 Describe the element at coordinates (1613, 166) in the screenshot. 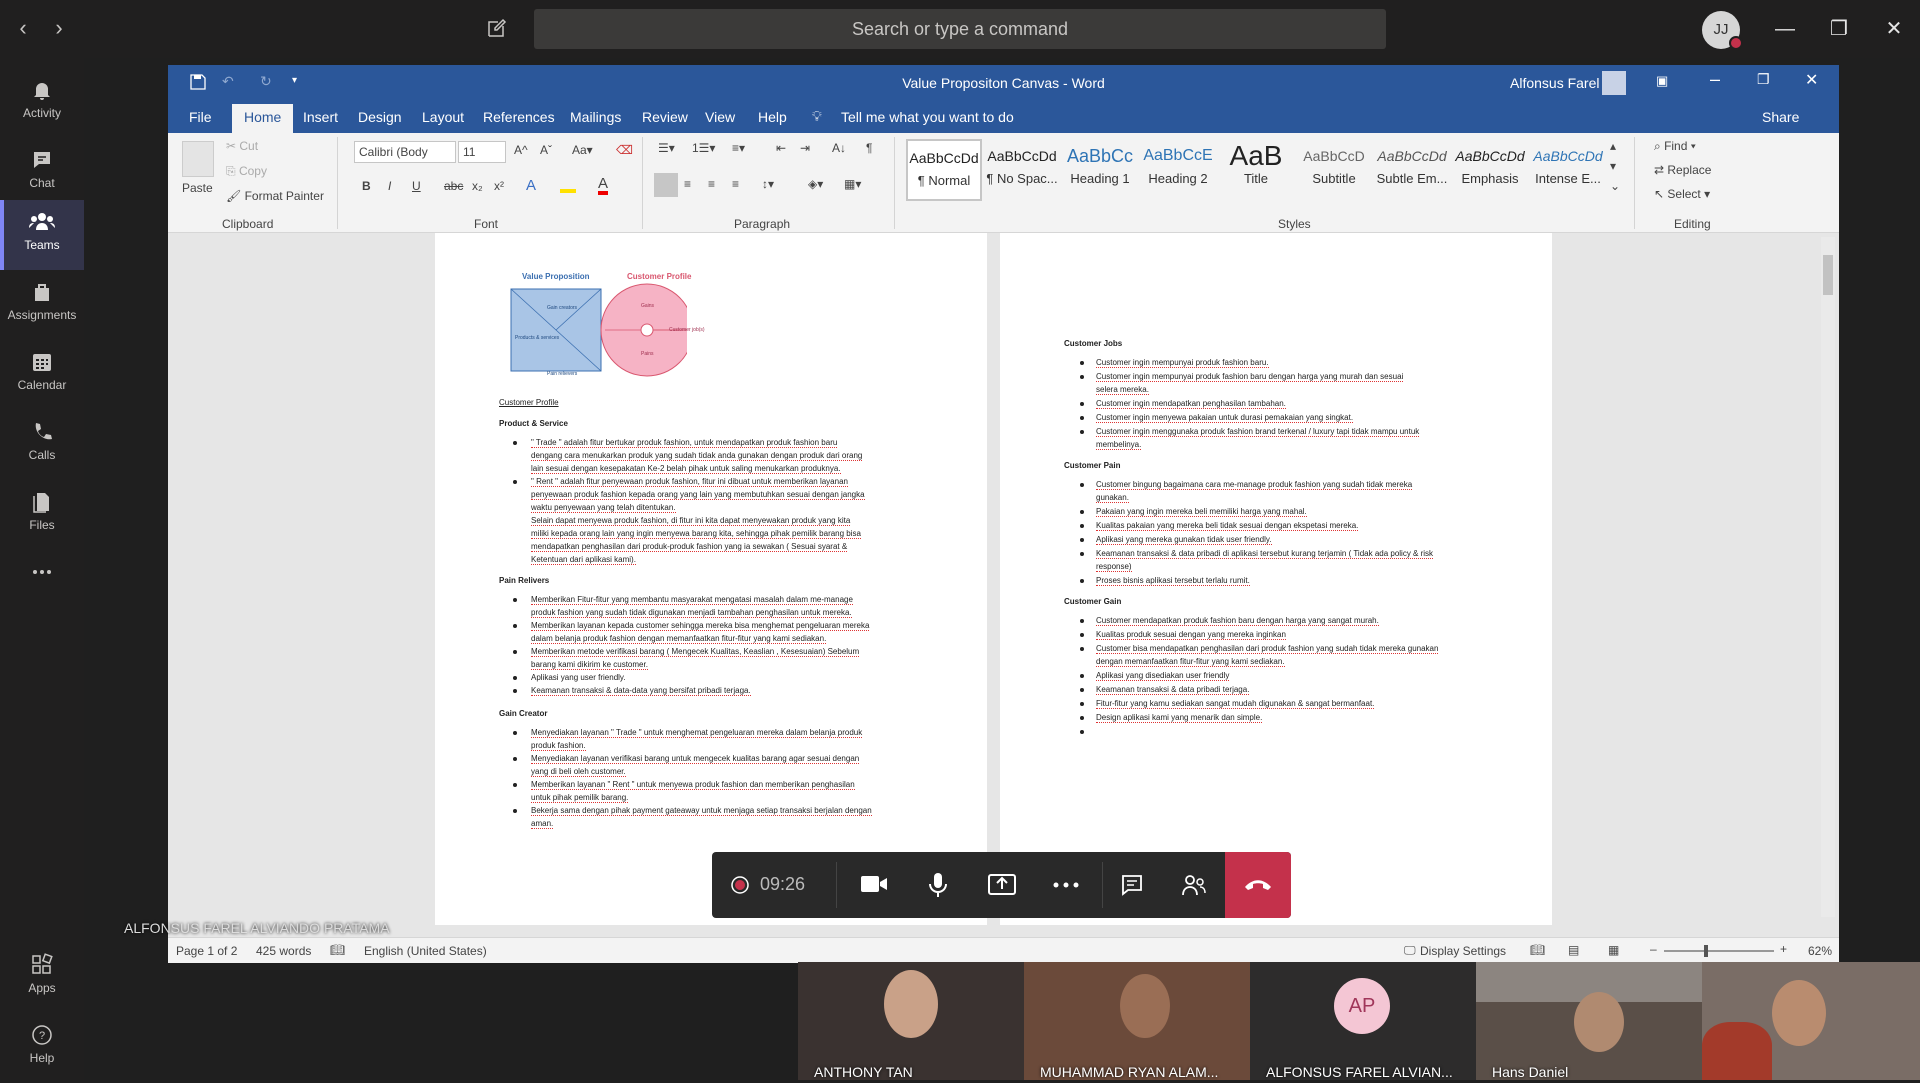

I see `styles-scroll-down-icon: ▾` at that location.